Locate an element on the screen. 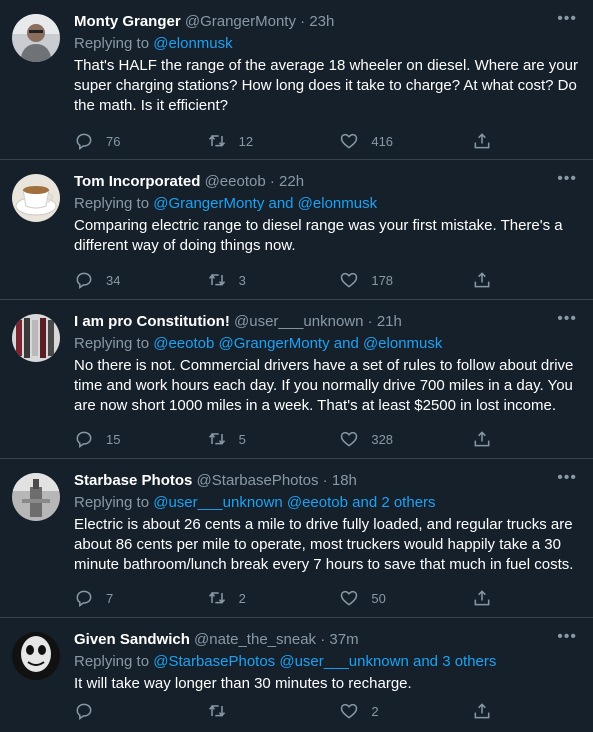  reply-button: 76 is located at coordinates (140, 141).